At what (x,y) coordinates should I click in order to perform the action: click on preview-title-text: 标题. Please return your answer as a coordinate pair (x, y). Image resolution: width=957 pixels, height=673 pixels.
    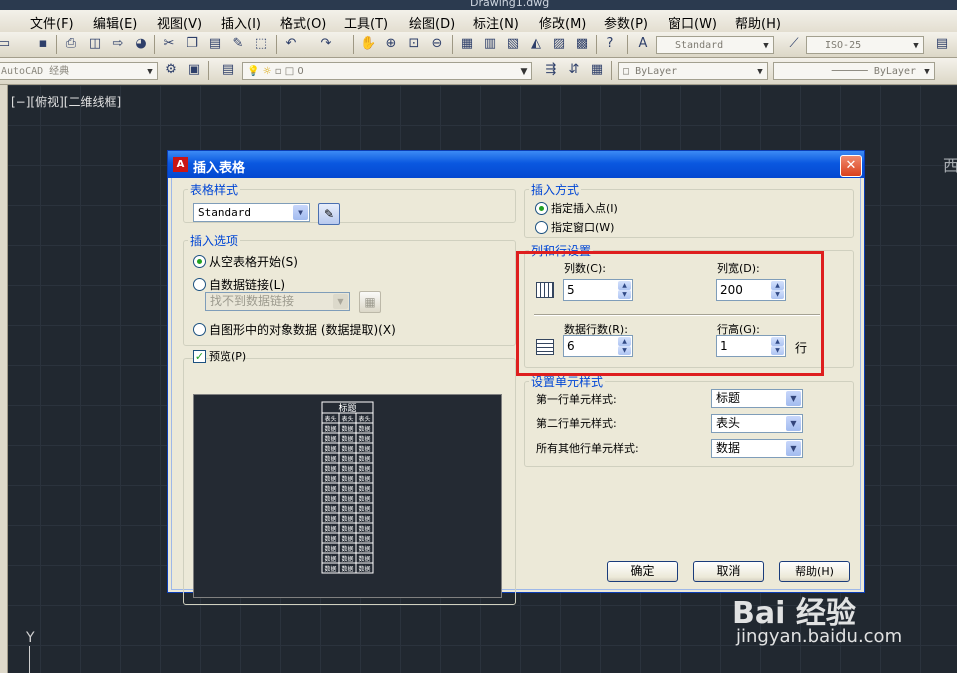
    Looking at the image, I should click on (347, 408).